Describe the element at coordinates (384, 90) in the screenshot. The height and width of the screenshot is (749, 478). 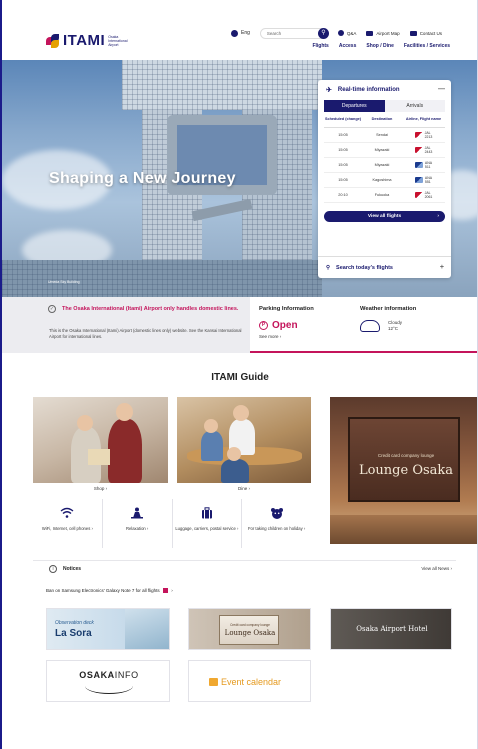
I see `realtime-header: ✈ Real-time information —` at that location.